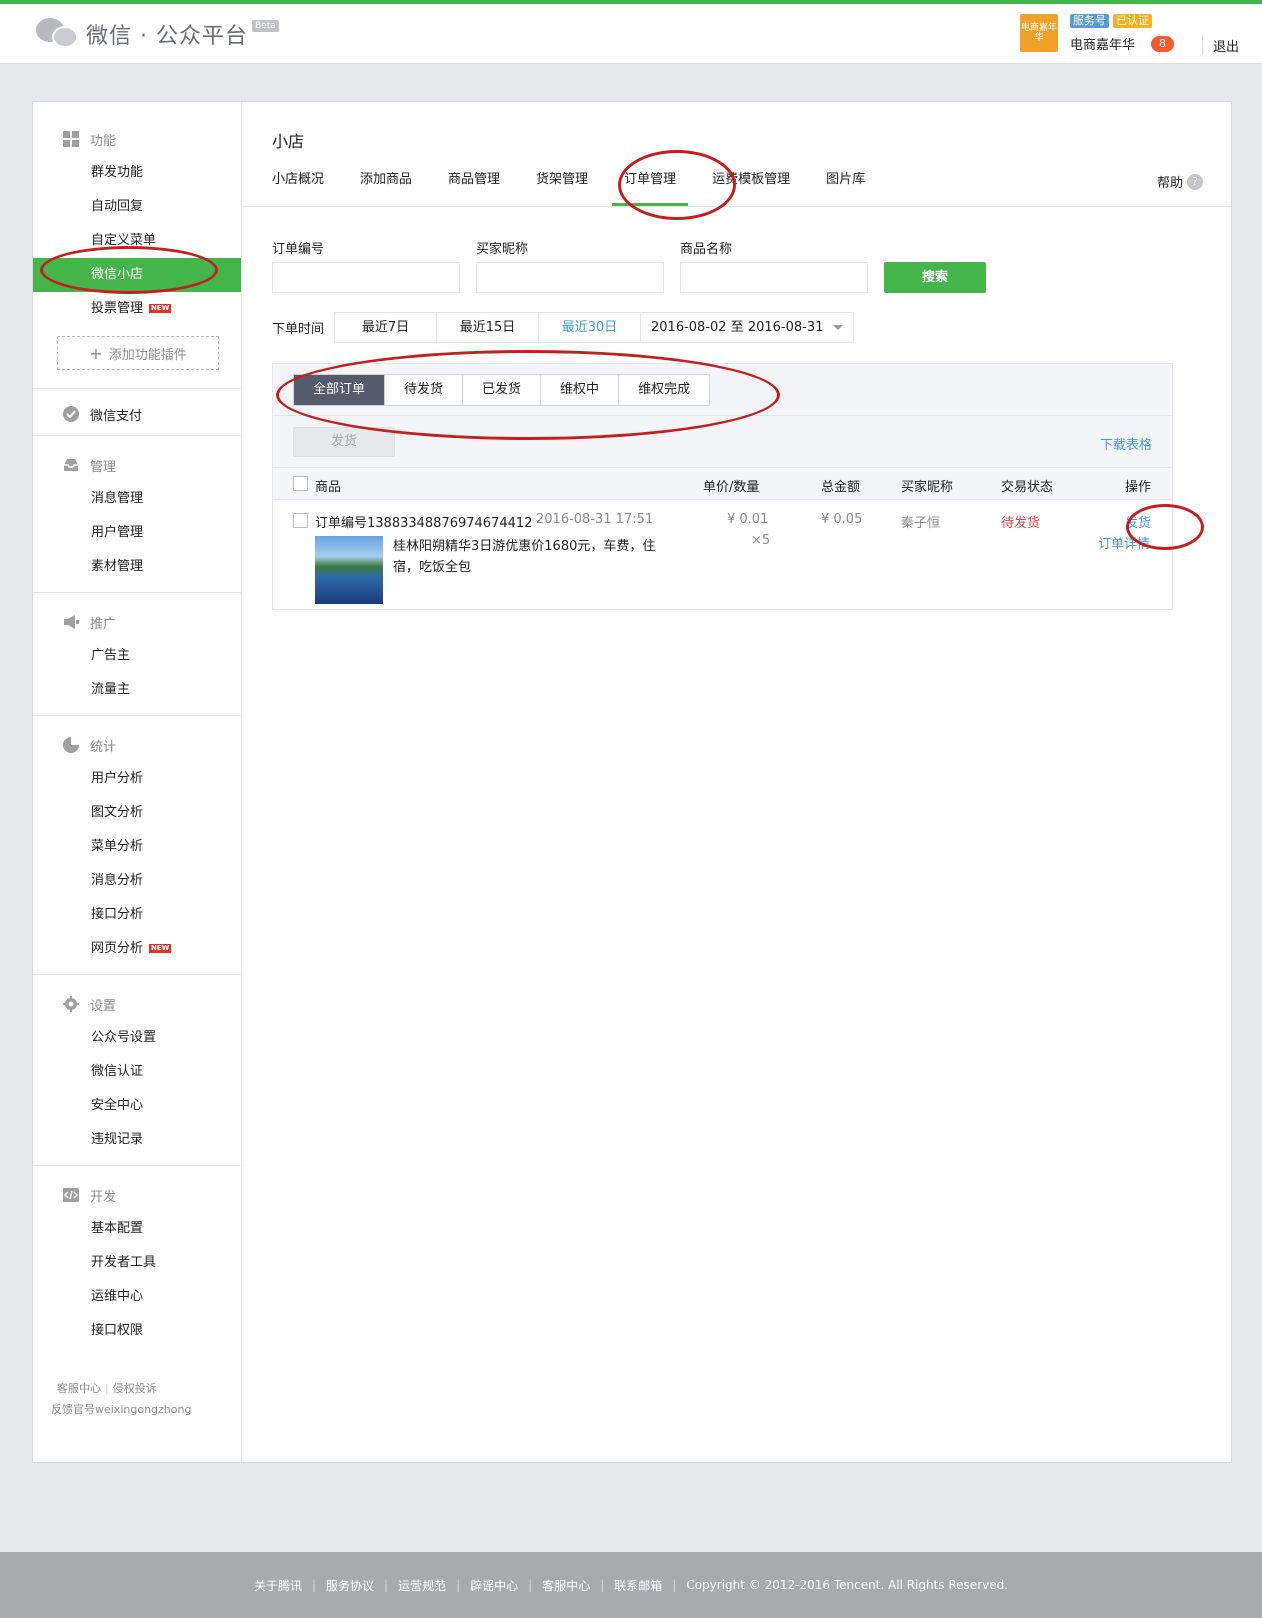  Describe the element at coordinates (137, 567) in the screenshot. I see `sidebar-item-materials: 素材管理` at that location.